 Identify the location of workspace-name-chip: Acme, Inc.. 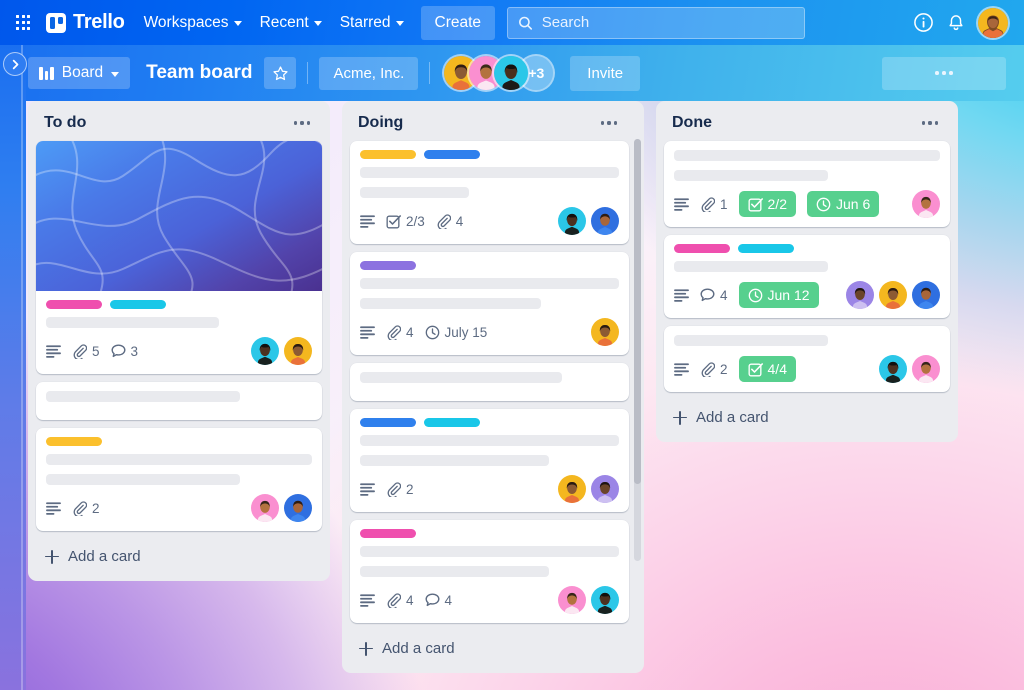
(369, 73).